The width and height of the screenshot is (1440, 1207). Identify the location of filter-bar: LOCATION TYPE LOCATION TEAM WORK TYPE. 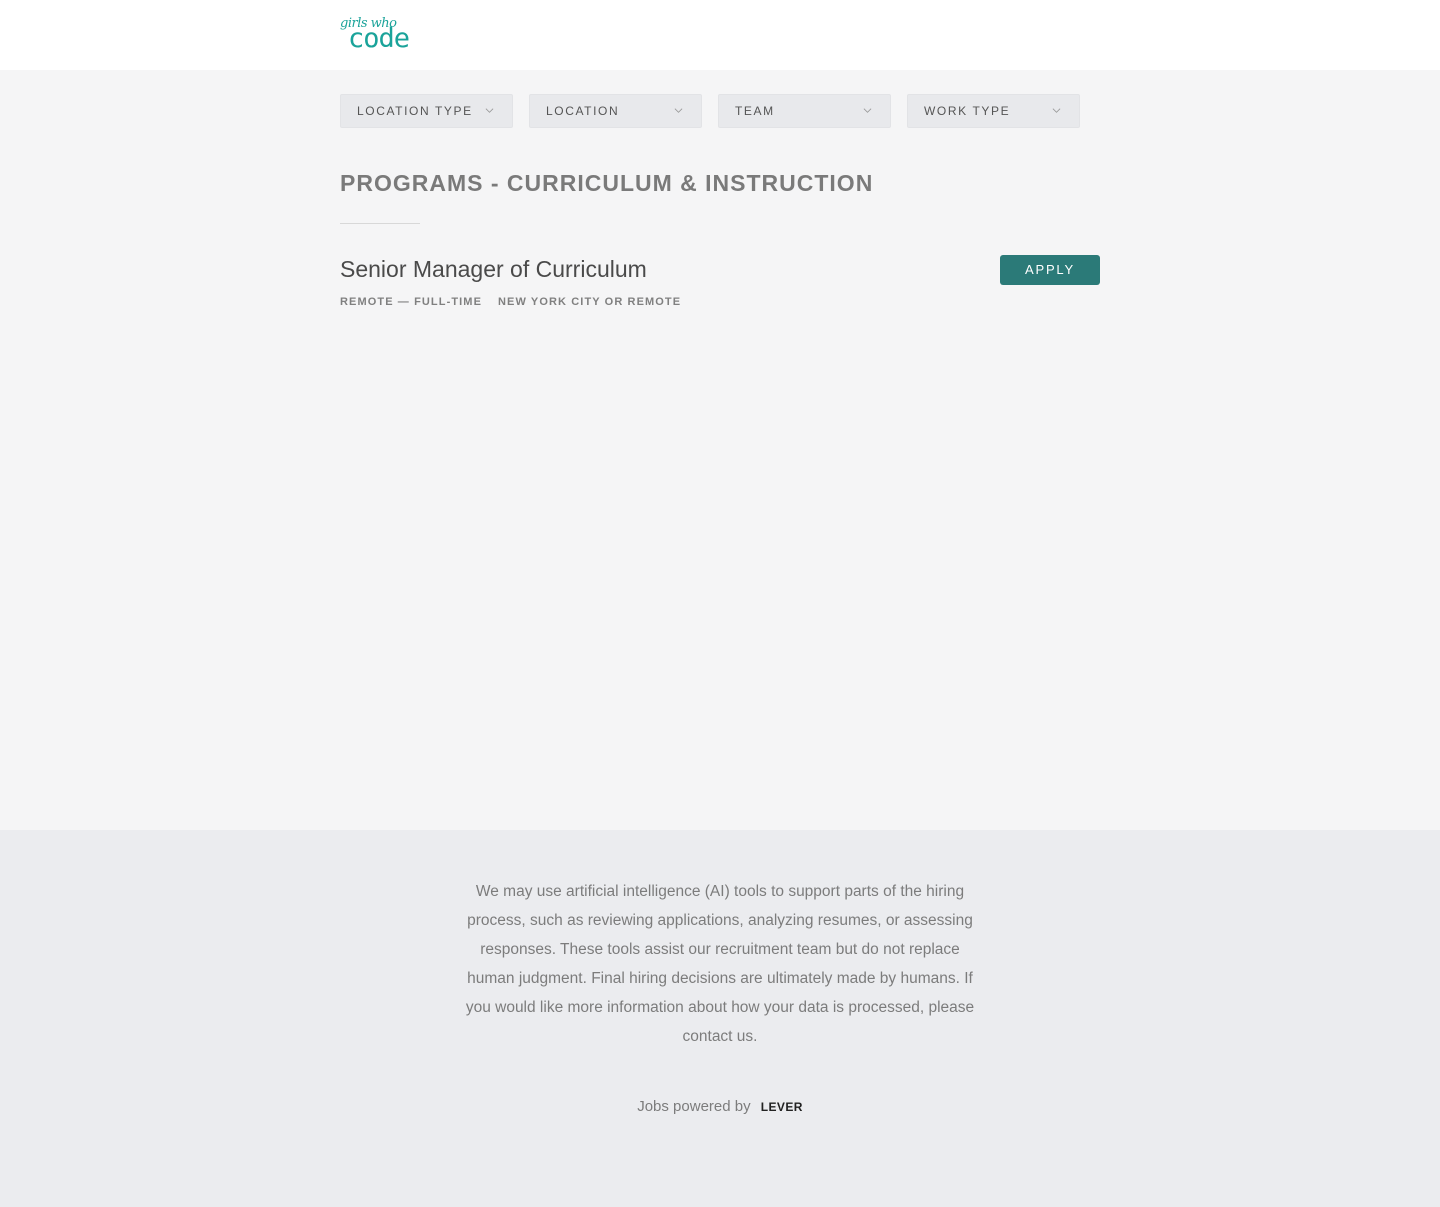
(720, 111).